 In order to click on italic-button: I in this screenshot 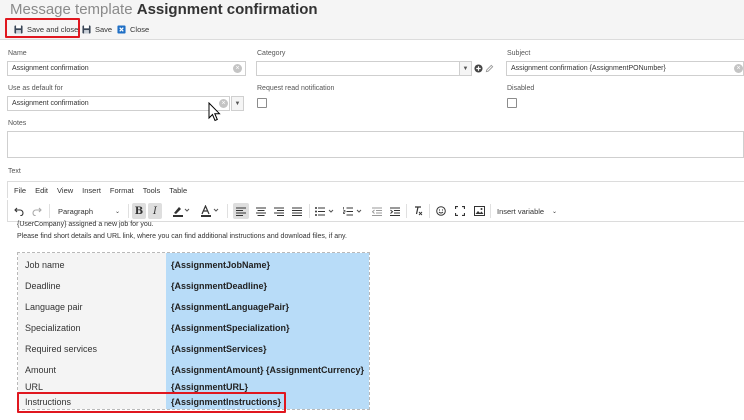, I will do `click(155, 211)`.